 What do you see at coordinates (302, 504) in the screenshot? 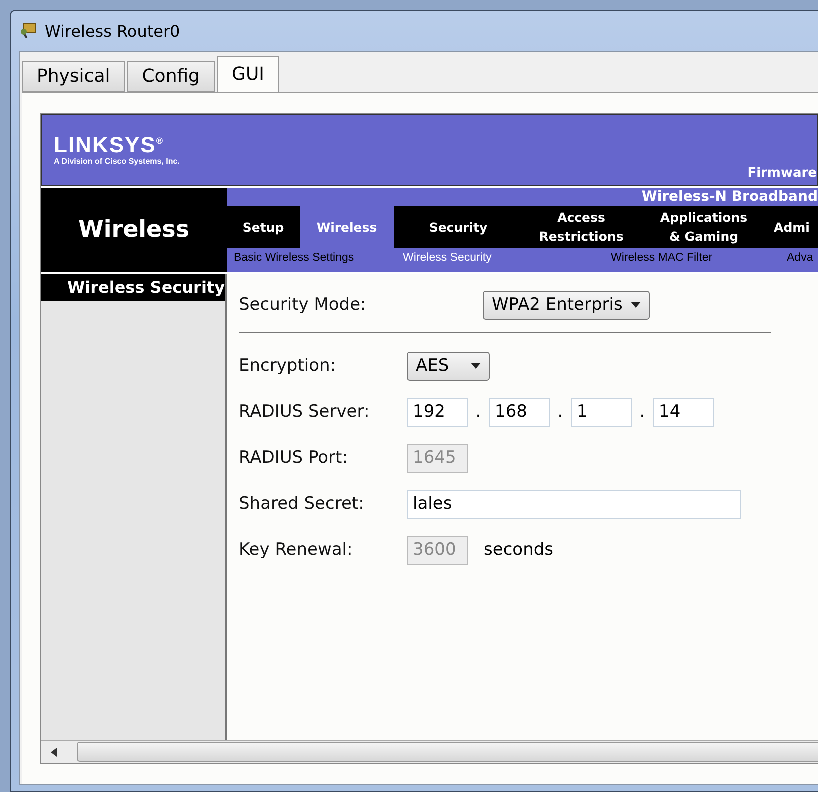
I see `field-label: Shared Secret:` at bounding box center [302, 504].